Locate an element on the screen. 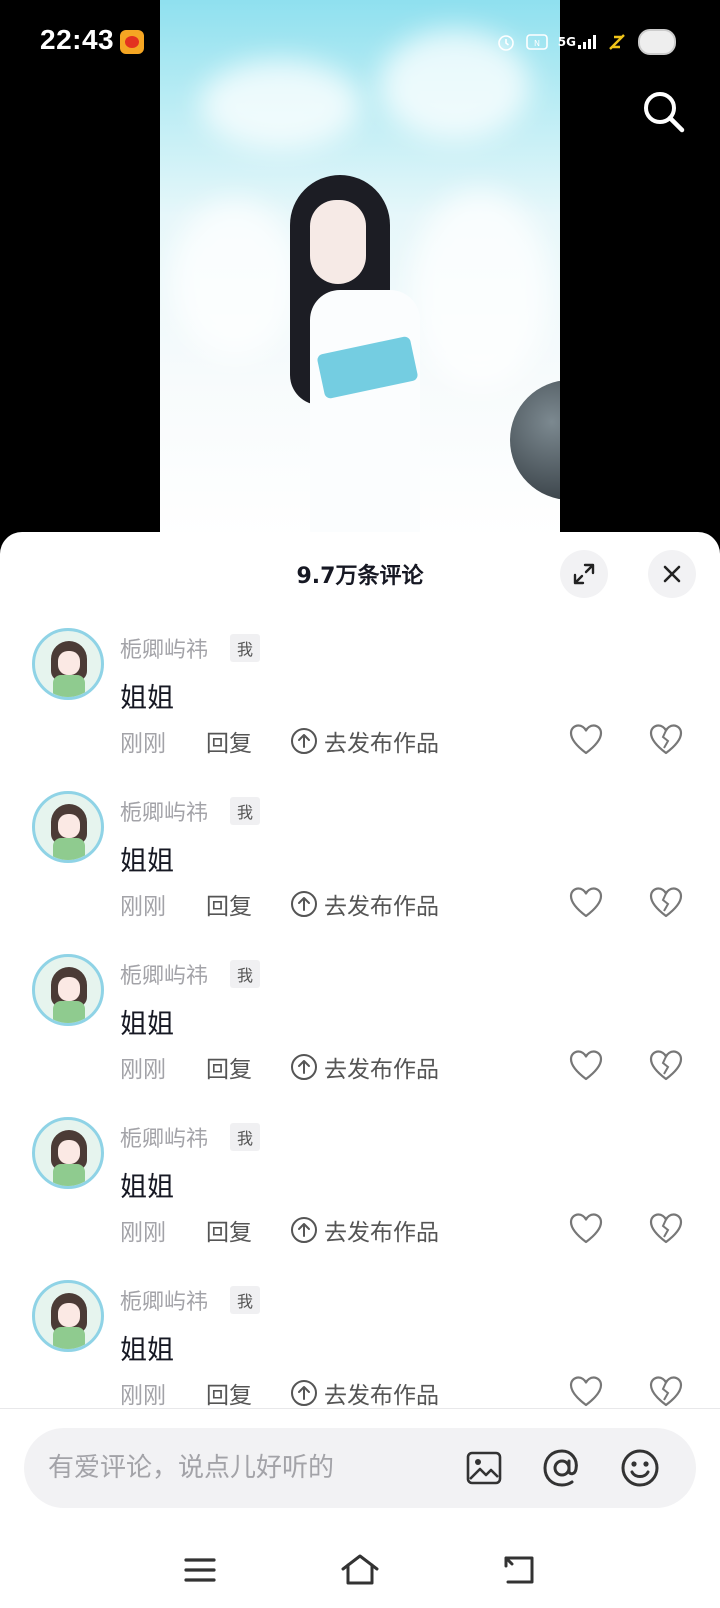 The image size is (720, 1608). charging-icon is located at coordinates (617, 42).